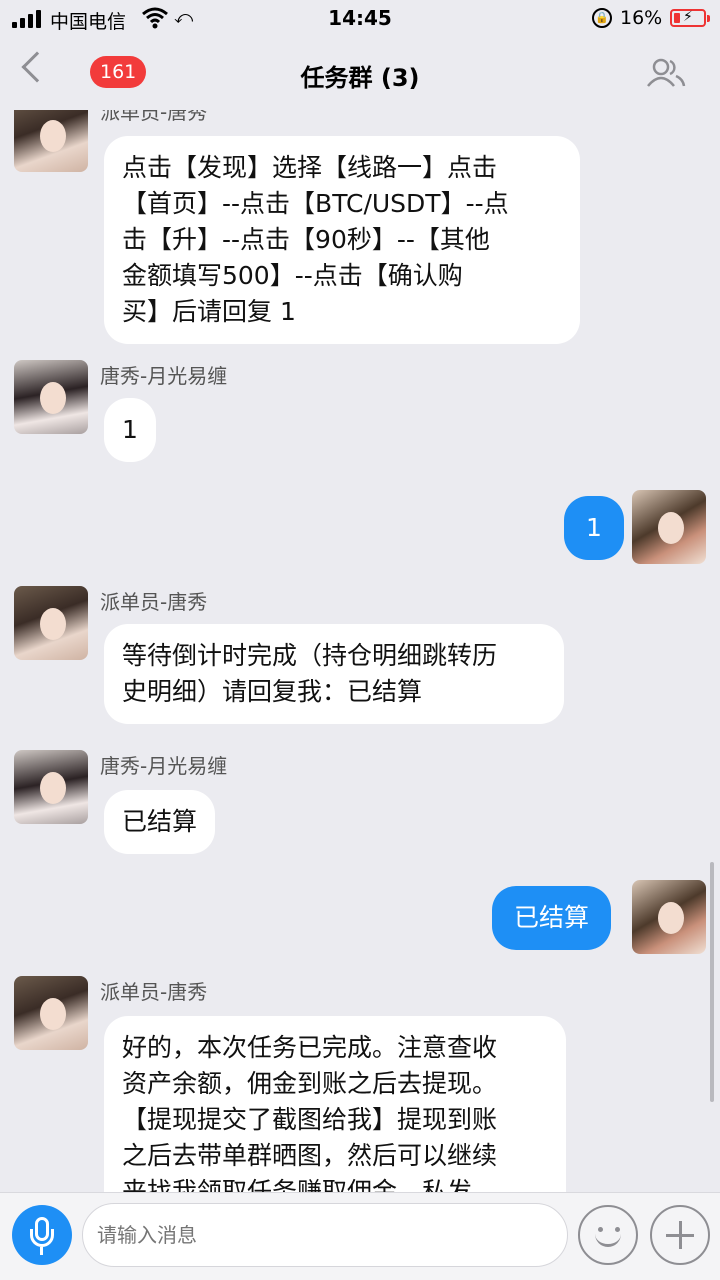  What do you see at coordinates (272, 691) in the screenshot?
I see `message-line: 史明细）请回复我：已结算` at bounding box center [272, 691].